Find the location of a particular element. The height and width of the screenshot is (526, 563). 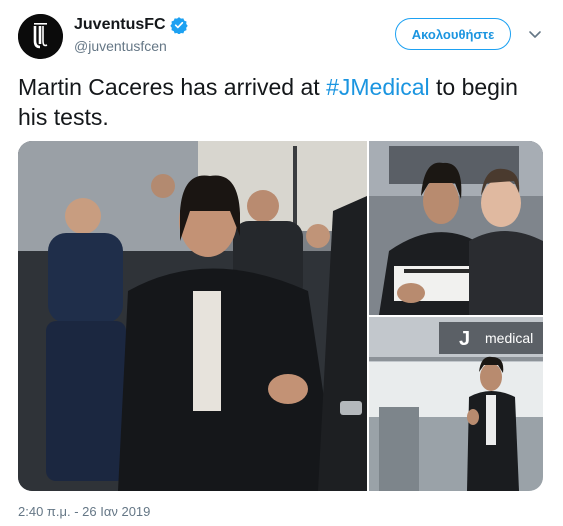

account-handle: @juventusfcen is located at coordinates (120, 46).